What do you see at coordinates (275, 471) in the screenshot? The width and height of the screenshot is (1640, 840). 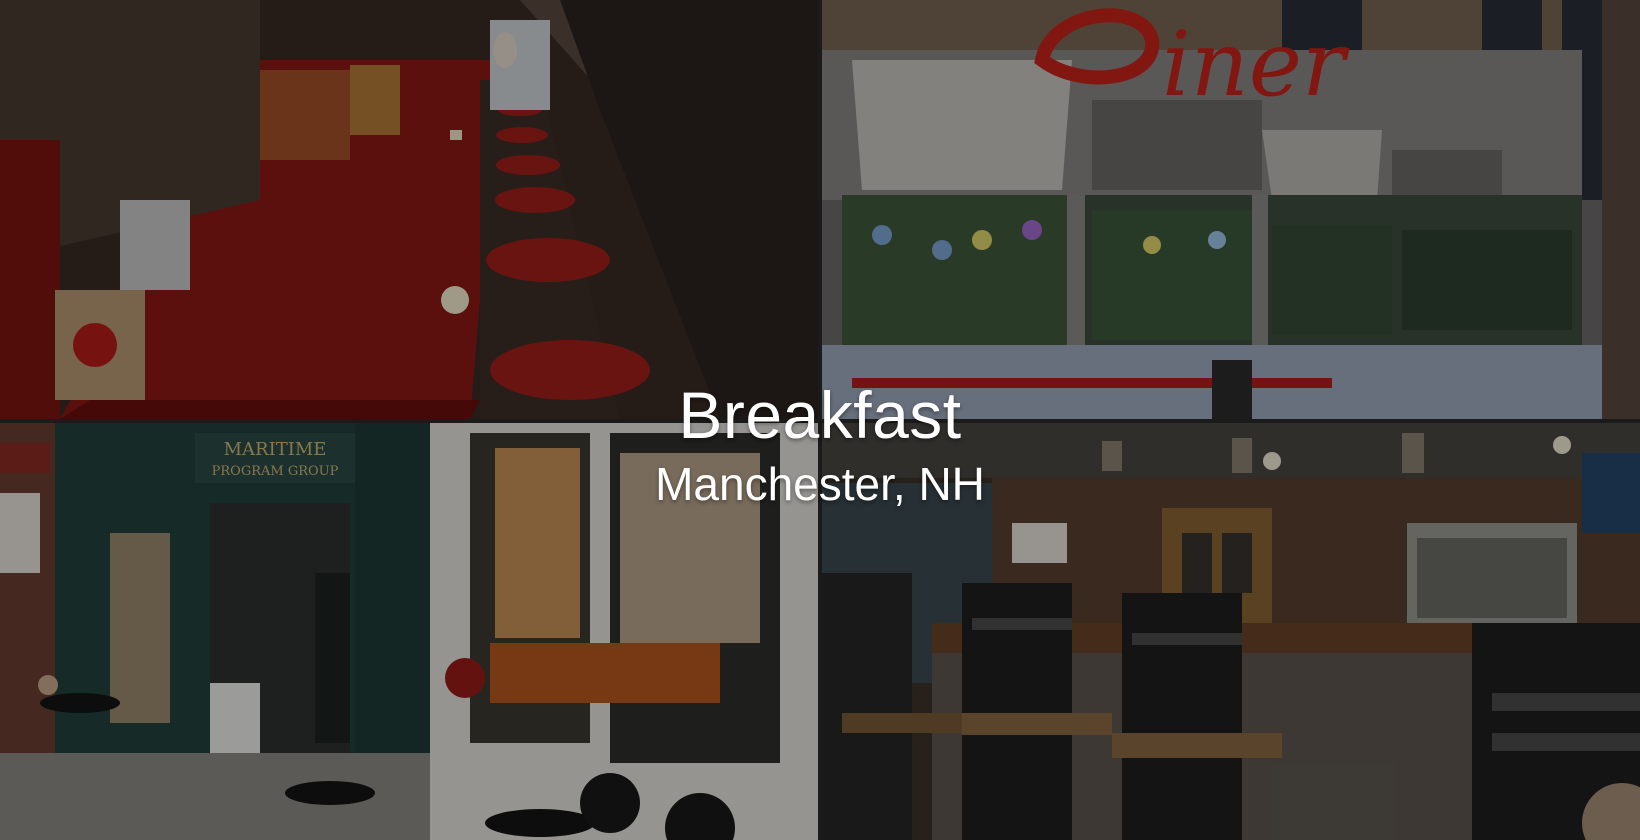 I see `svg-text: PROGRAM GROUP` at bounding box center [275, 471].